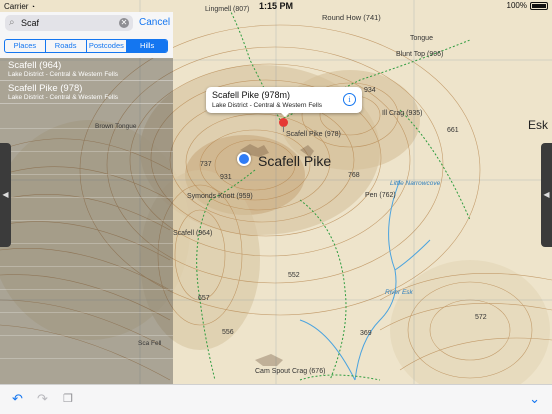 This screenshot has width=552, height=414. I want to click on spot-height-737: 737, so click(206, 164).